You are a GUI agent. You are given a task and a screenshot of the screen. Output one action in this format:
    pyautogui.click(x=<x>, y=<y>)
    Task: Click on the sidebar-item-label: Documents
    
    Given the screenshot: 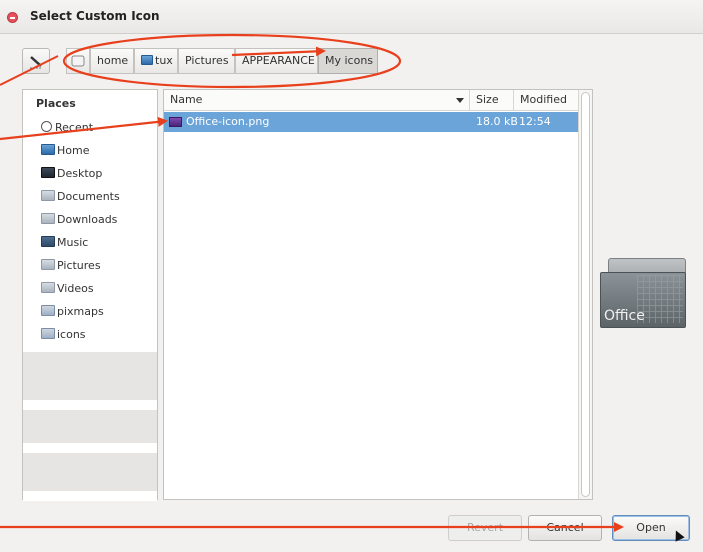 What is the action you would take?
    pyautogui.click(x=88, y=196)
    